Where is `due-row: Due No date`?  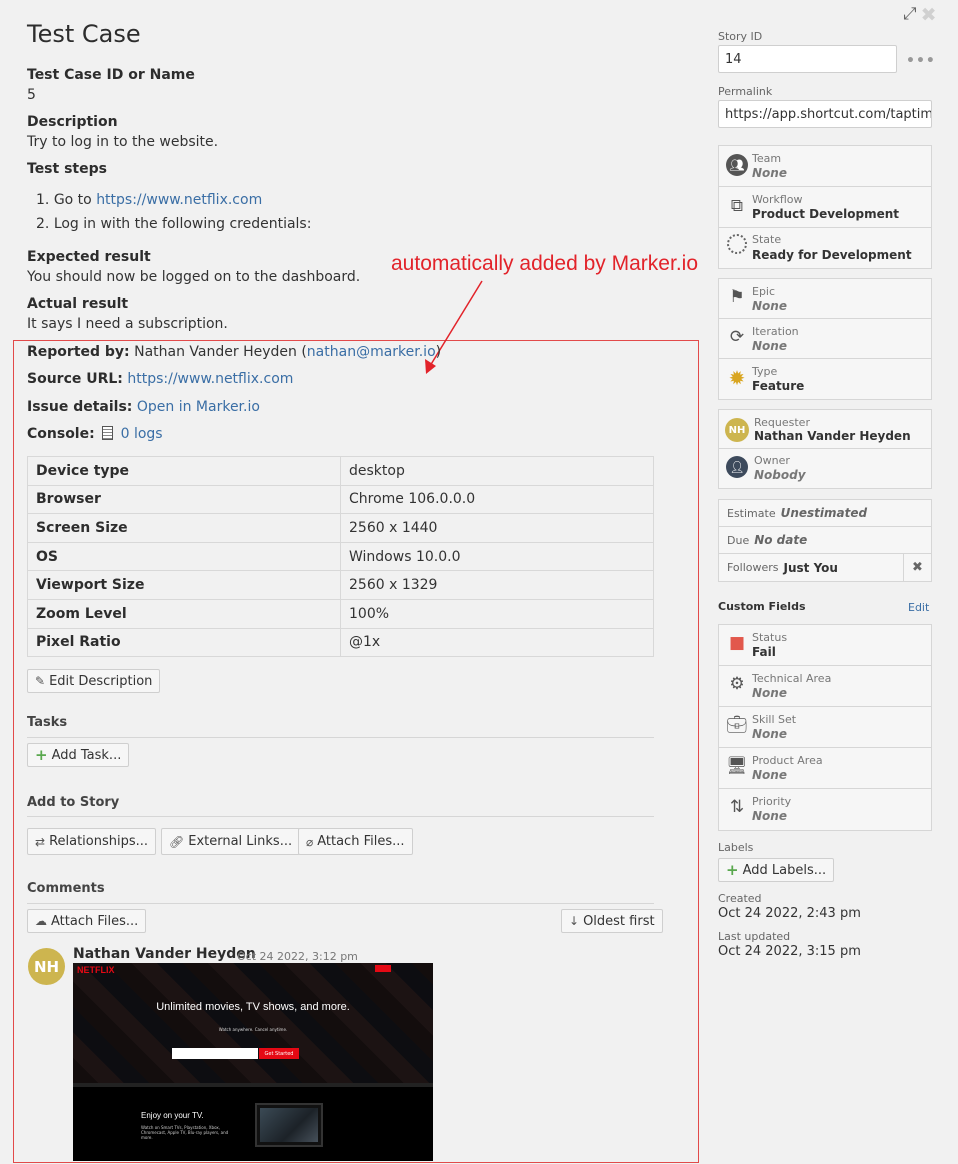 due-row: Due No date is located at coordinates (825, 540).